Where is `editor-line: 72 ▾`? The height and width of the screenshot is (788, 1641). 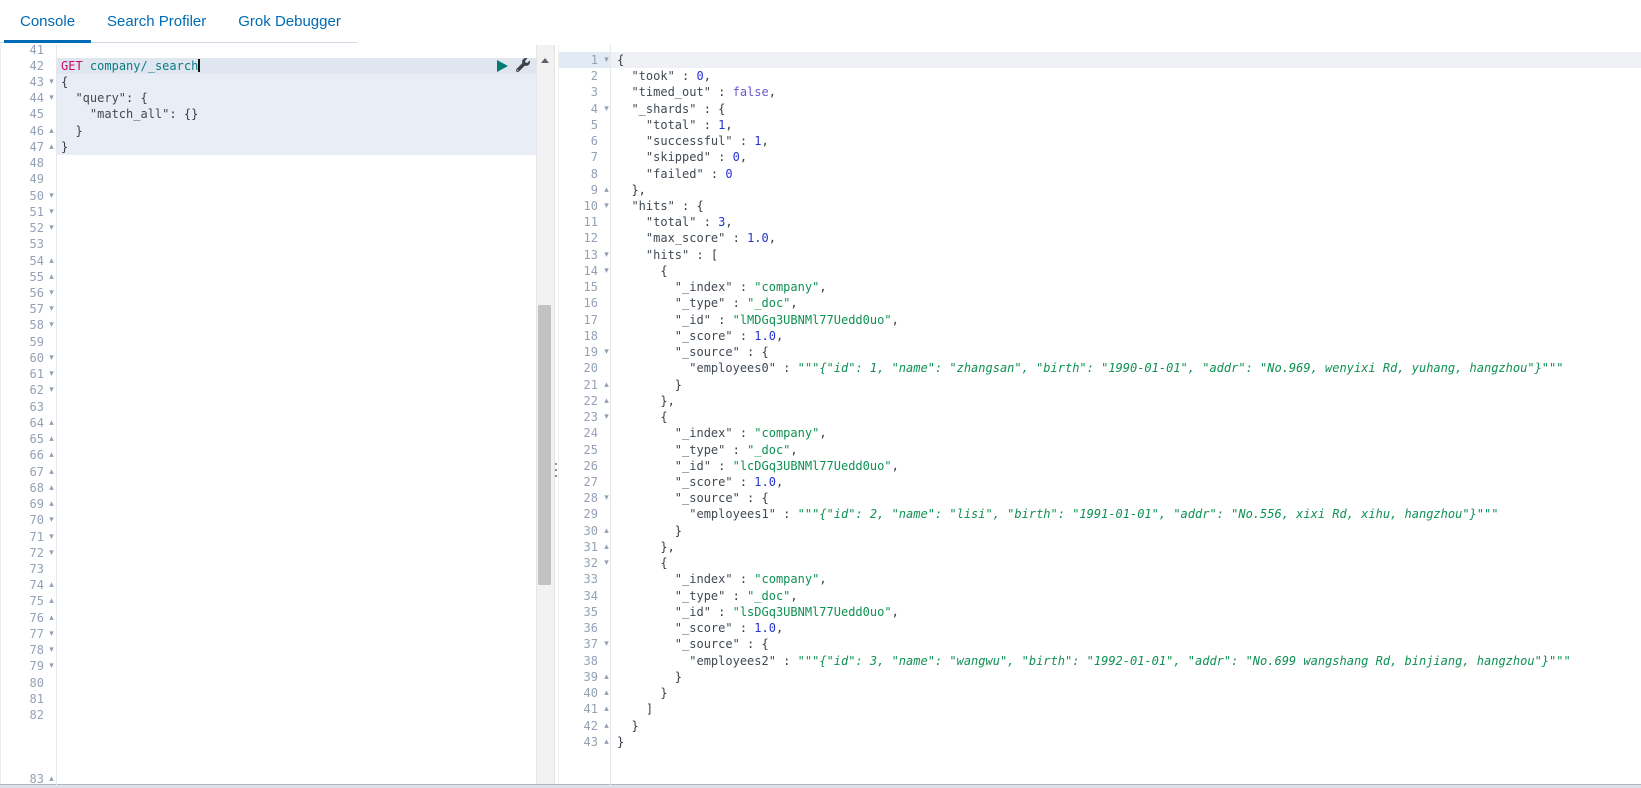 editor-line: 72 ▾ is located at coordinates (269, 553).